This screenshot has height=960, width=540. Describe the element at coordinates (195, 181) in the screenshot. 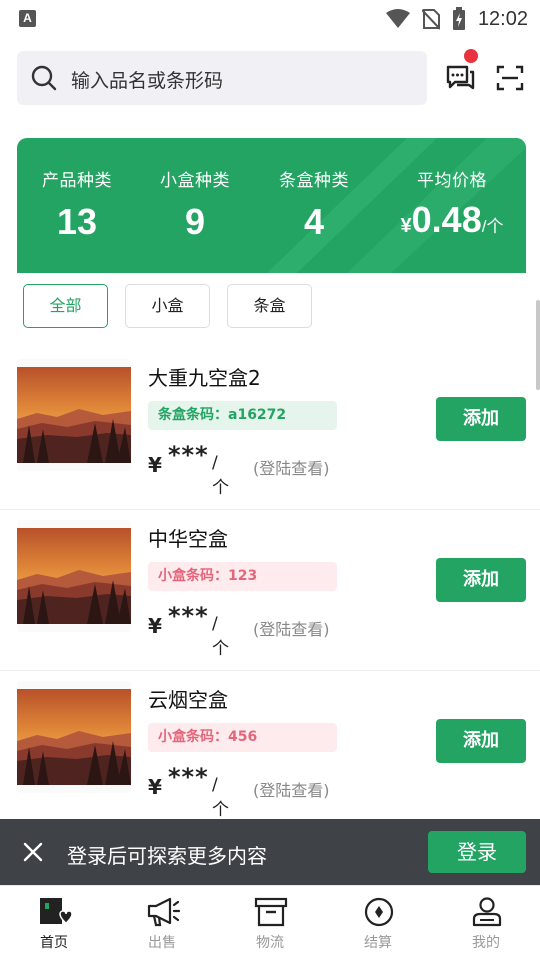

I see `stat-label: 小盒种类` at that location.